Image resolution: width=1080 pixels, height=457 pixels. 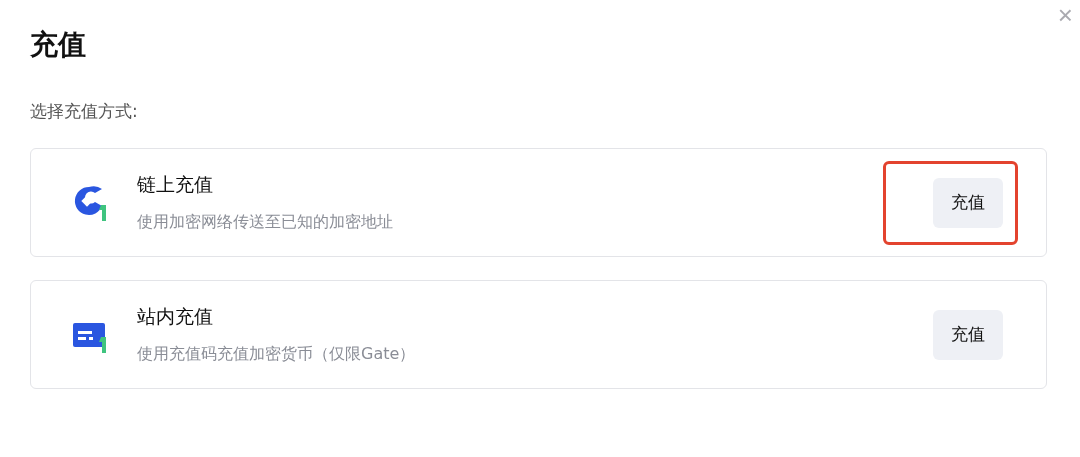 What do you see at coordinates (84, 111) in the screenshot?
I see `prompt-label: 选择充值方式:` at bounding box center [84, 111].